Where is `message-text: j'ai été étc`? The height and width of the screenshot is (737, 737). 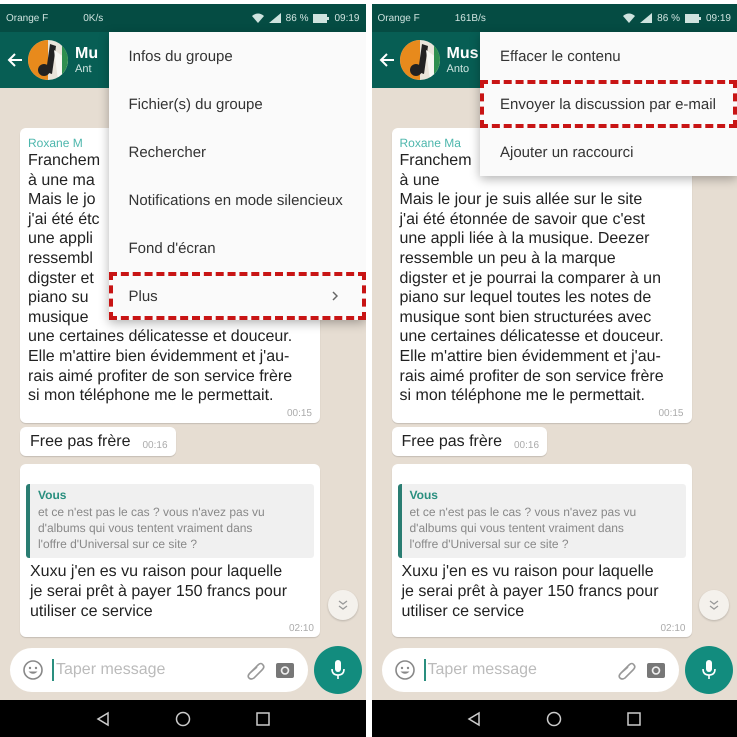
message-text: j'ai été étc is located at coordinates (64, 220).